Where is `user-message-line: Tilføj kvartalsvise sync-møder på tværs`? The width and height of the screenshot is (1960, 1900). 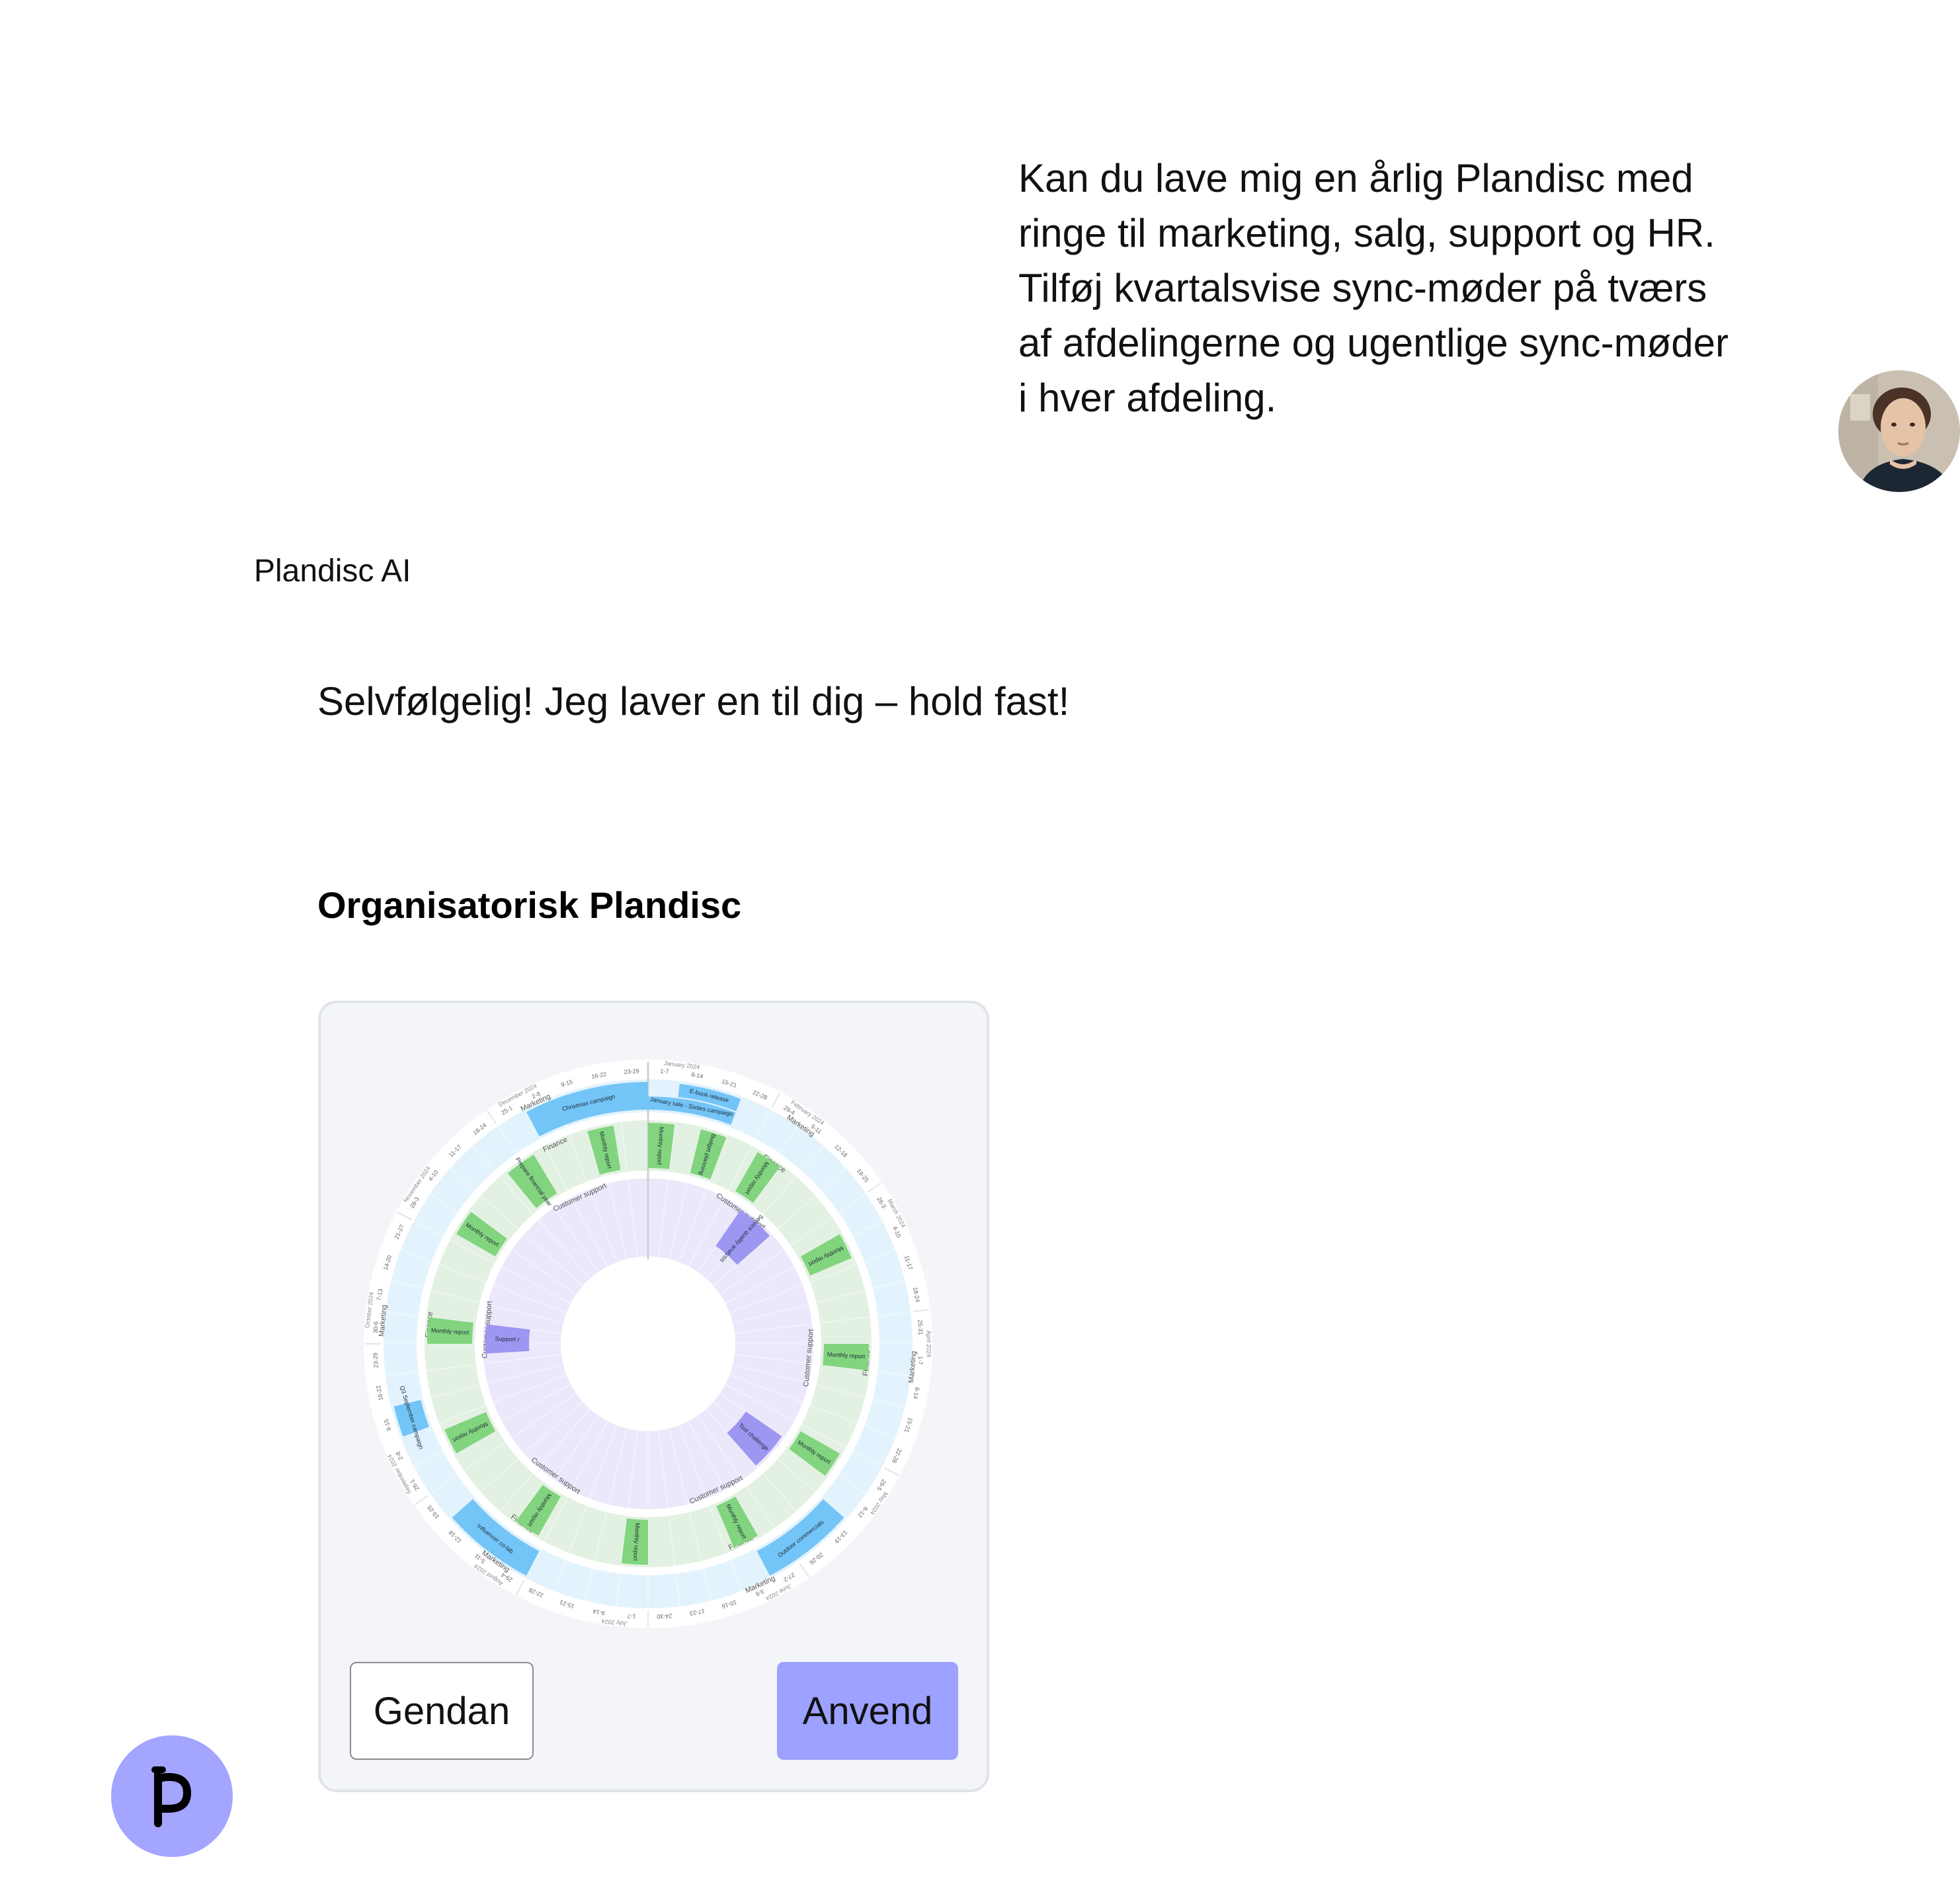 user-message-line: Tilføj kvartalsvise sync-møder på tværs is located at coordinates (1362, 288).